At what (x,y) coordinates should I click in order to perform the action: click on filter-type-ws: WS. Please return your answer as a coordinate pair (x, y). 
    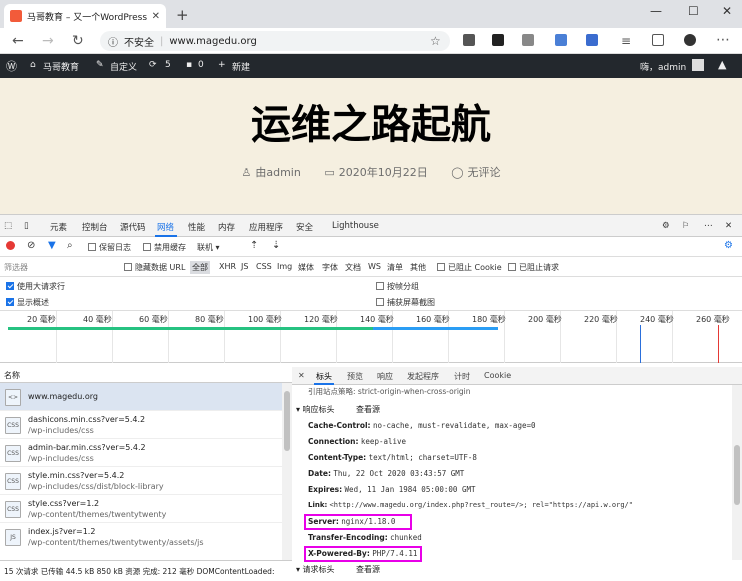
    Looking at the image, I should click on (374, 266).